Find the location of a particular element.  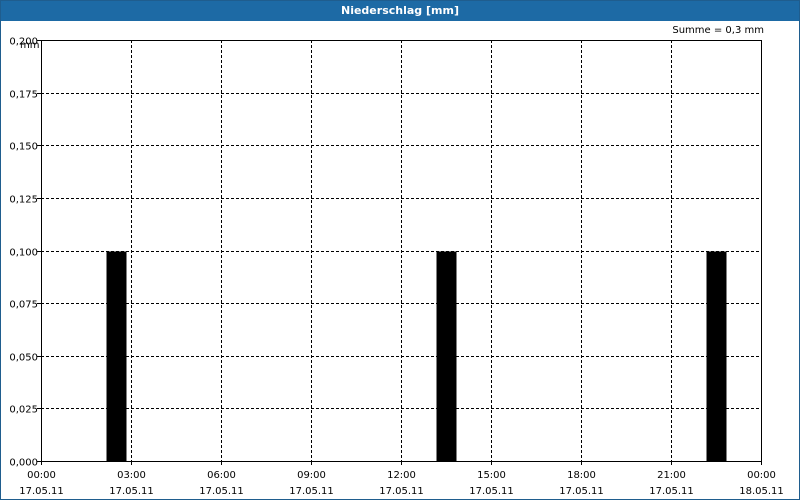

x-tick-time-label: 09:00 is located at coordinates (311, 475).